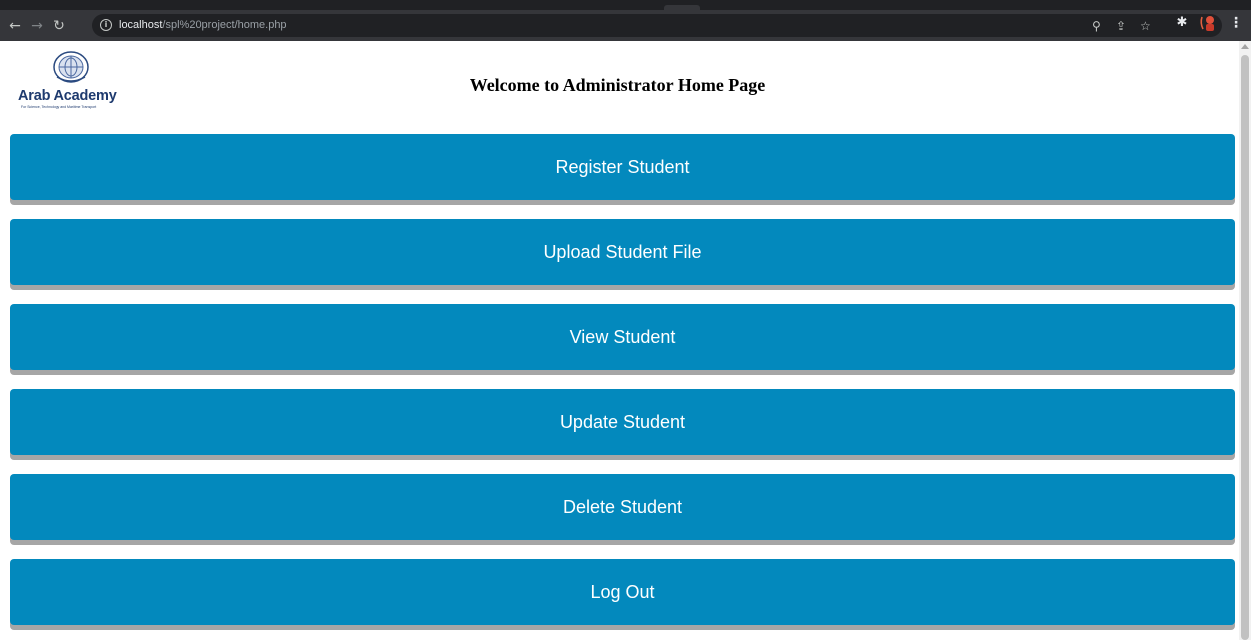  Describe the element at coordinates (141, 25) in the screenshot. I see `url-host: localhost` at that location.